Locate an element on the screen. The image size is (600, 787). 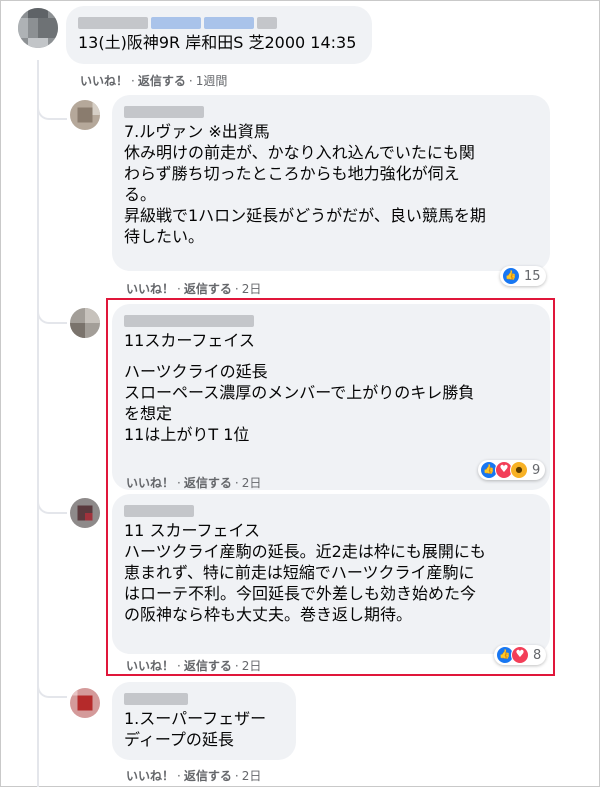
comment-bubble: 13(土)阪神9R 岸和田S 芝2000 14:35 is located at coordinates (219, 35).